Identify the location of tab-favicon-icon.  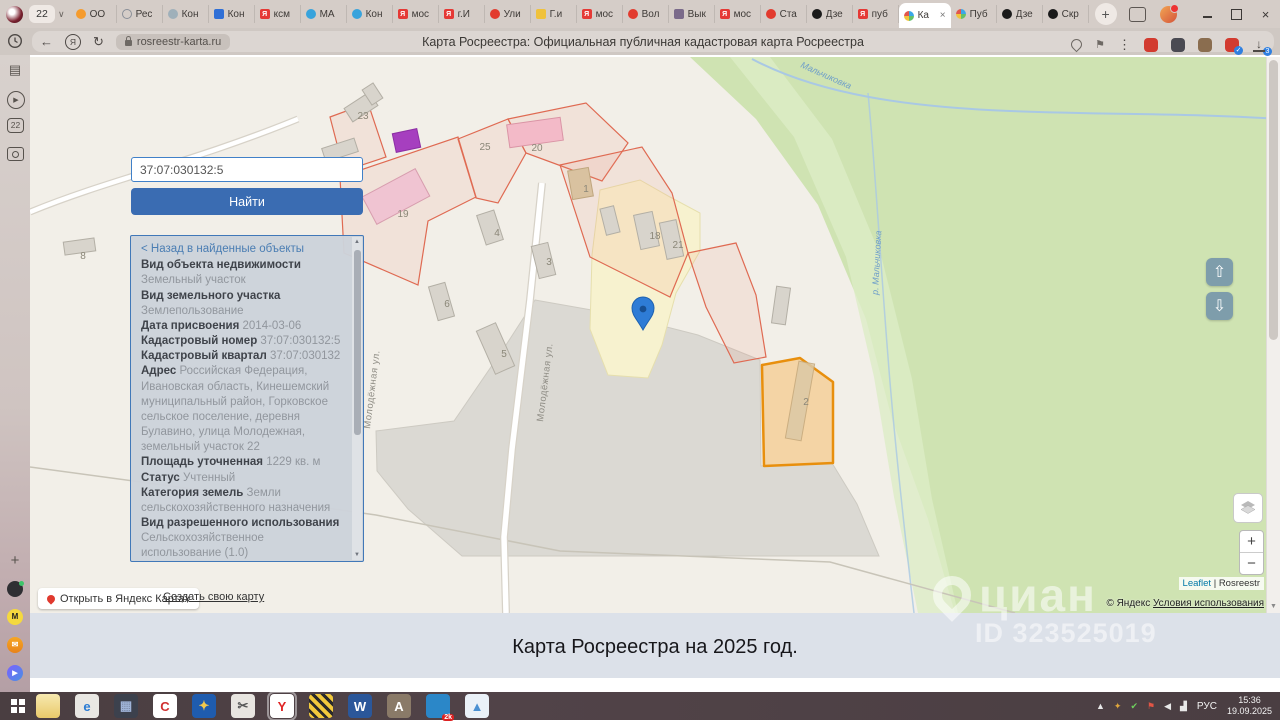
(771, 14).